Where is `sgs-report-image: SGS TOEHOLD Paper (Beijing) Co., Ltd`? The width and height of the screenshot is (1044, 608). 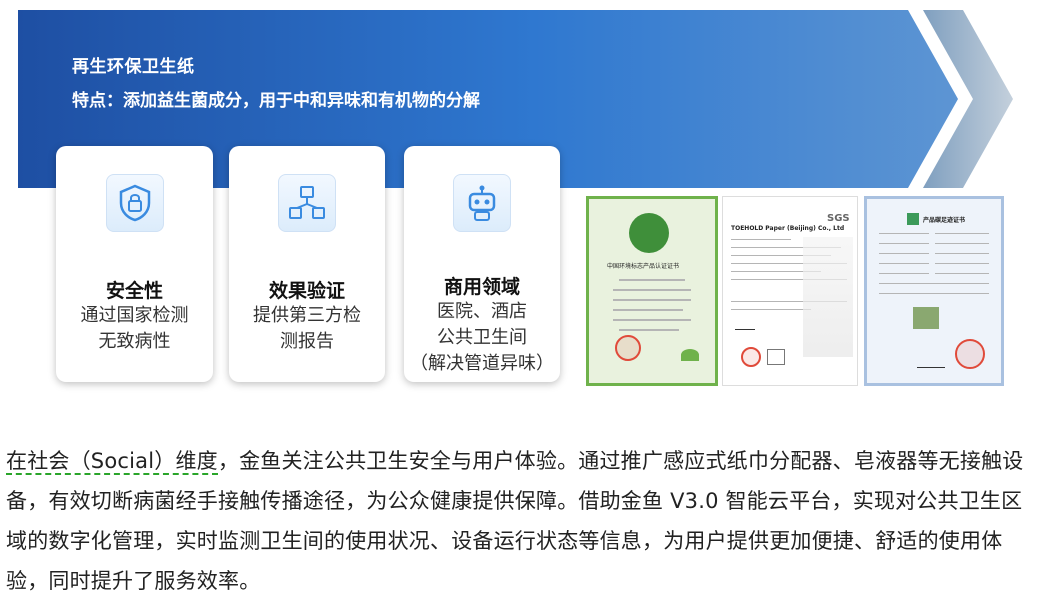 sgs-report-image: SGS TOEHOLD Paper (Beijing) Co., Ltd is located at coordinates (790, 291).